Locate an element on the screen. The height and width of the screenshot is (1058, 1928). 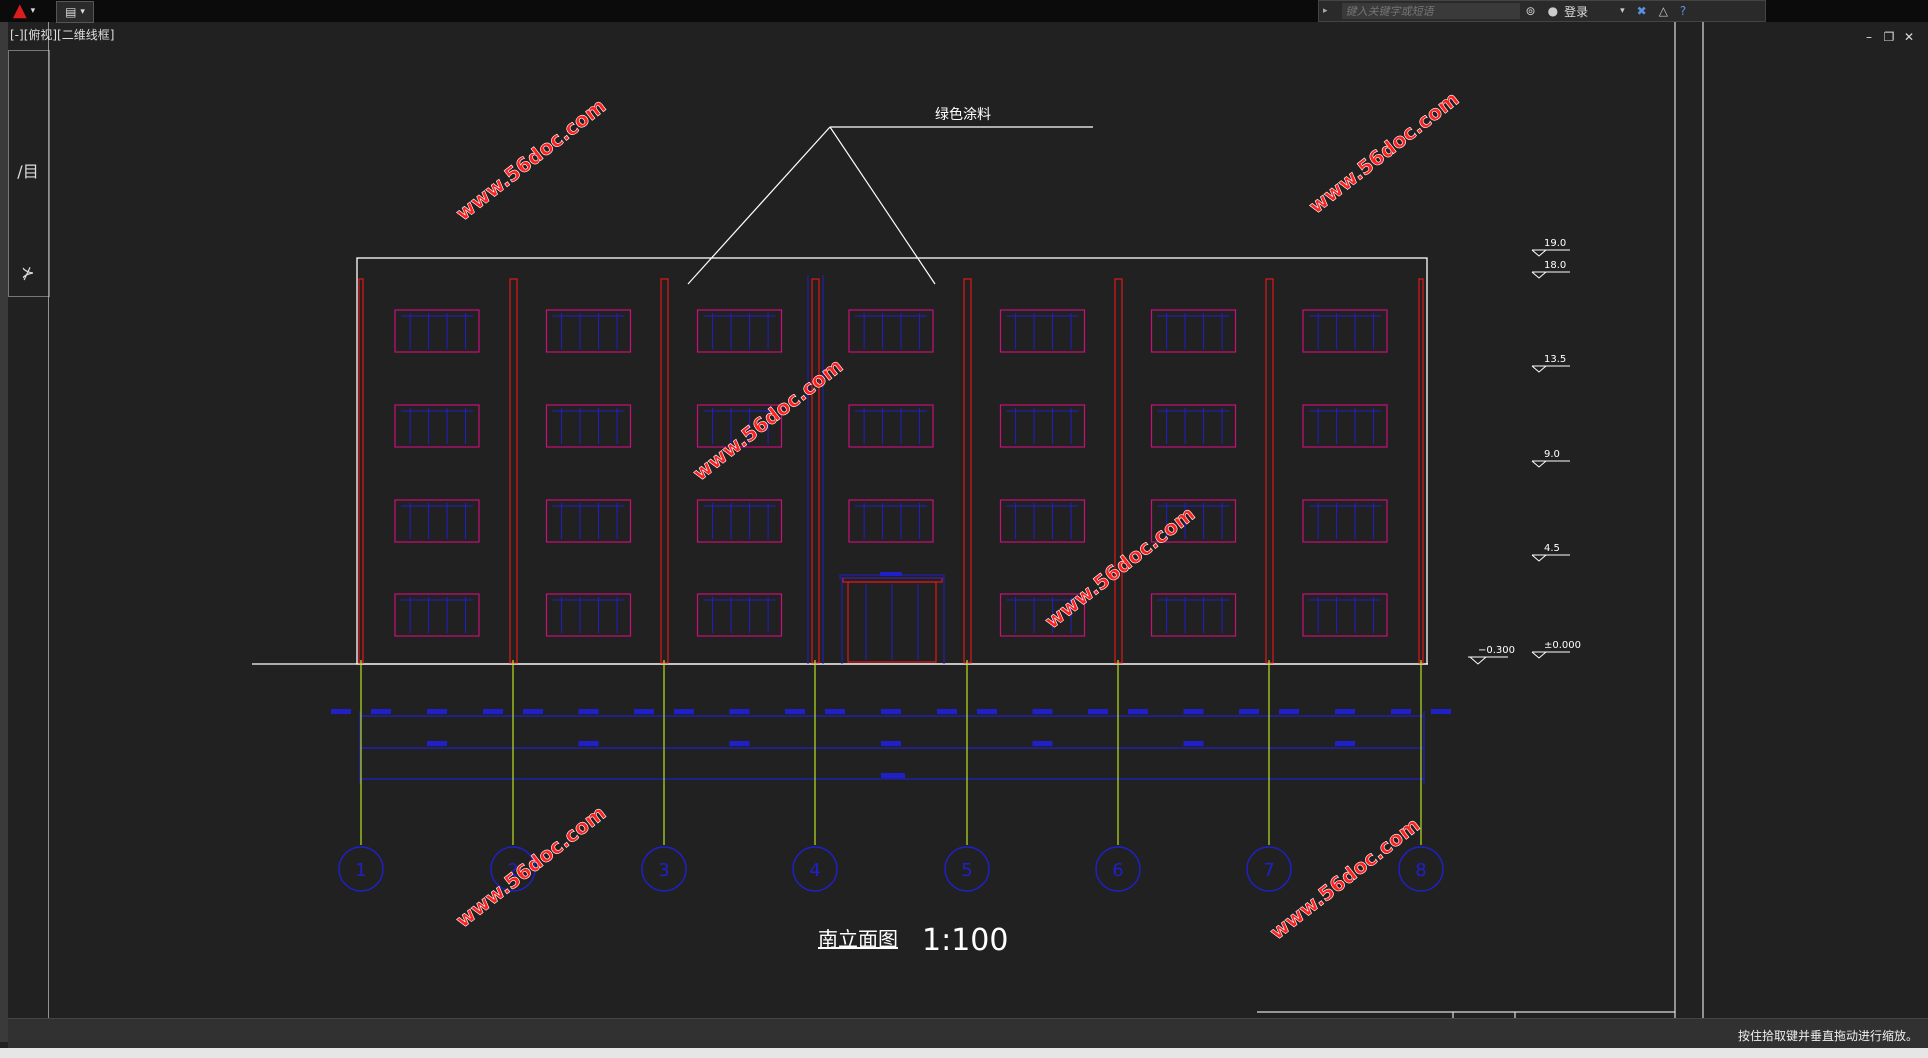
a360-icon: △ is located at coordinates (1663, 11).